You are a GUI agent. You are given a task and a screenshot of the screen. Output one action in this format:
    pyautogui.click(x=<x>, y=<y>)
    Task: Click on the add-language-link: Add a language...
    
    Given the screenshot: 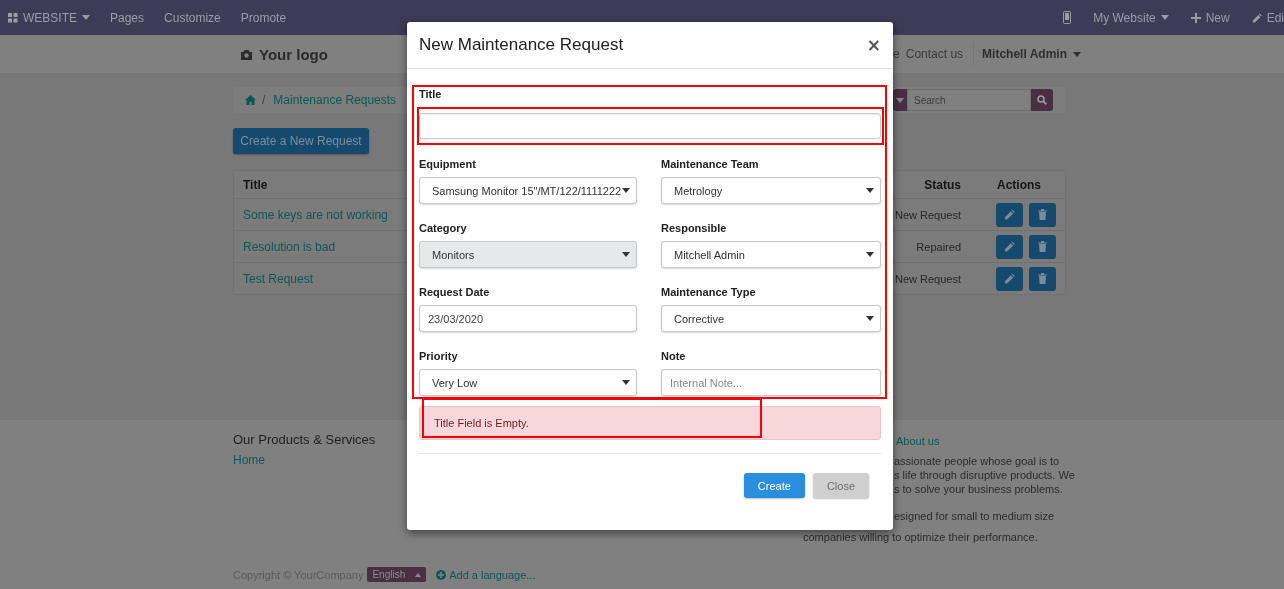 What is the action you would take?
    pyautogui.click(x=486, y=574)
    